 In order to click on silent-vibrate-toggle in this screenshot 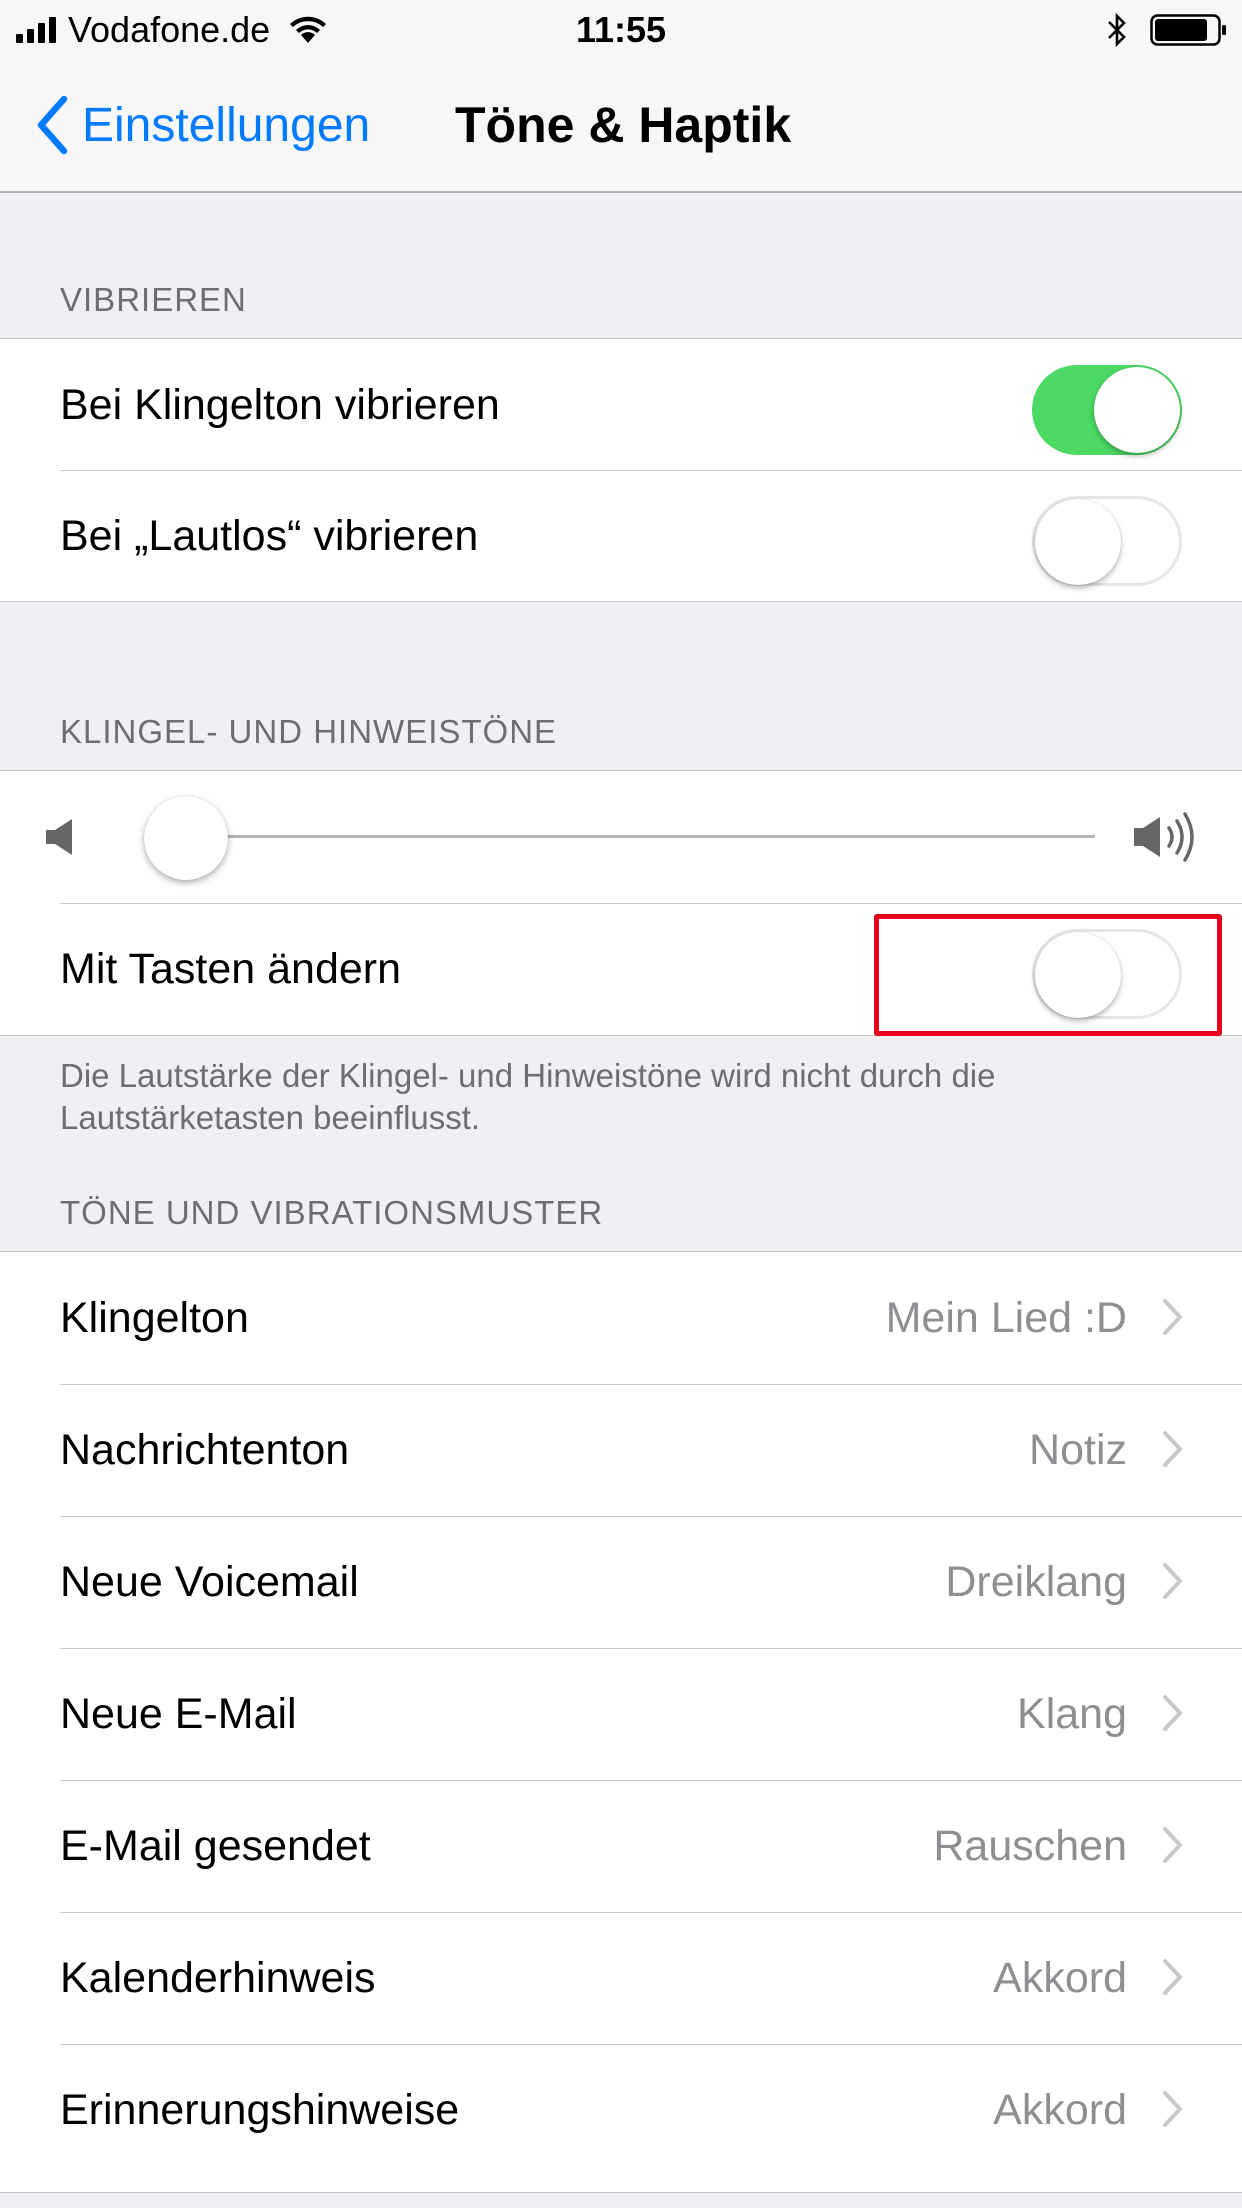, I will do `click(1107, 541)`.